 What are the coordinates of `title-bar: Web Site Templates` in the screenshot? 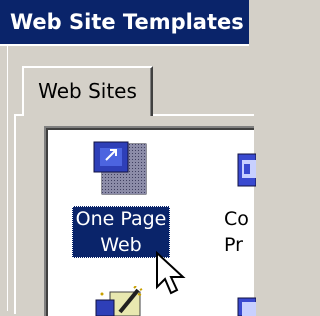 It's located at (124, 23).